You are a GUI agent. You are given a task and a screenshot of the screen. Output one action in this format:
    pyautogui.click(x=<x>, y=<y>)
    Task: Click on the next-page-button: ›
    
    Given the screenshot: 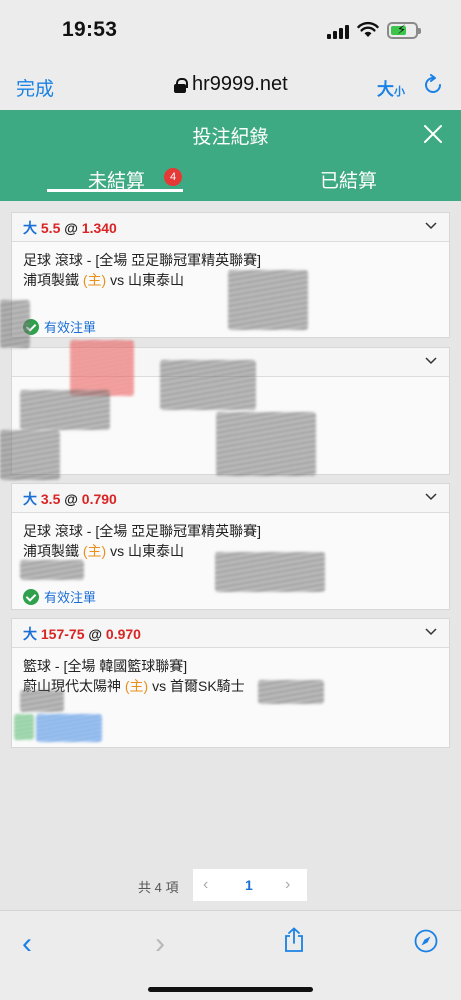 What is the action you would take?
    pyautogui.click(x=287, y=885)
    